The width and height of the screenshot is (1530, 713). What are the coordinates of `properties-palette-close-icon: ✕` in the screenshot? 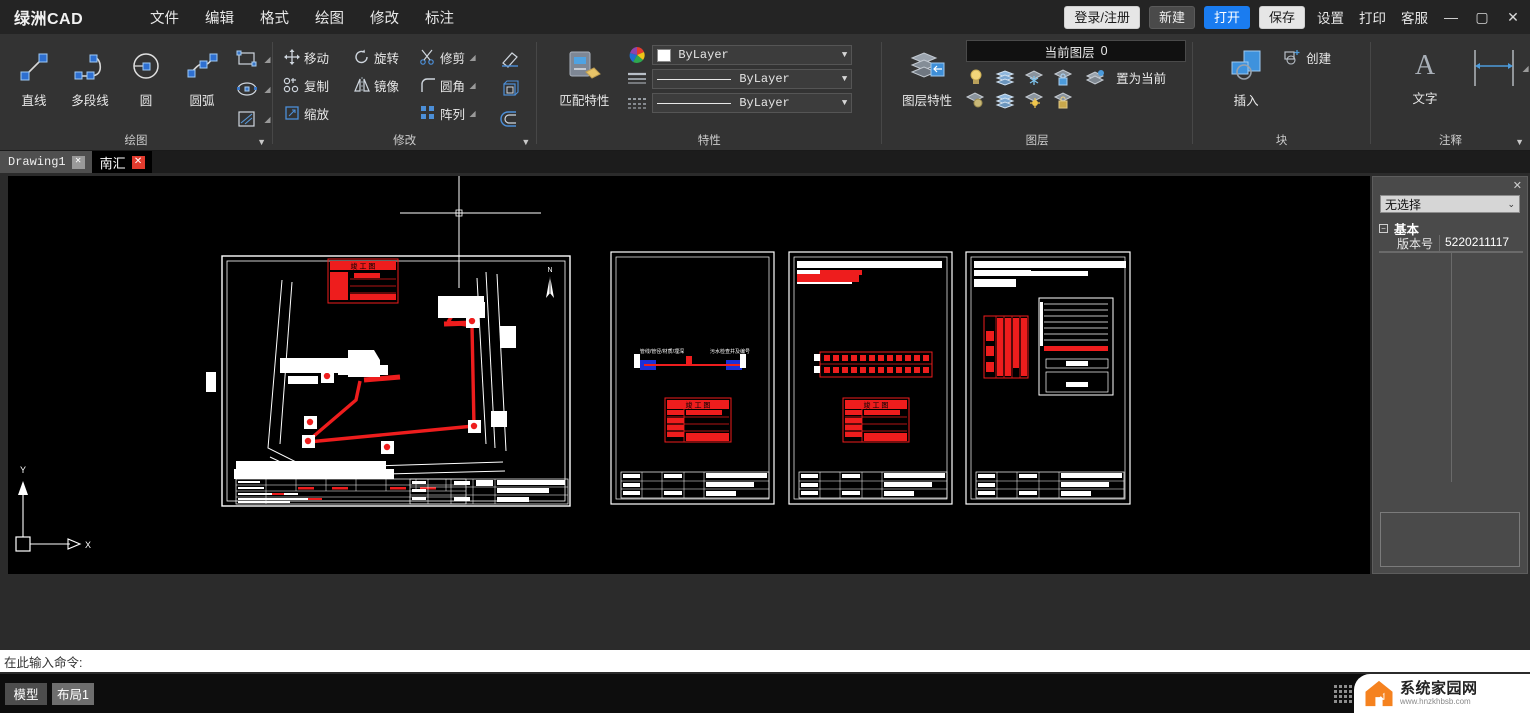 It's located at (1517, 185).